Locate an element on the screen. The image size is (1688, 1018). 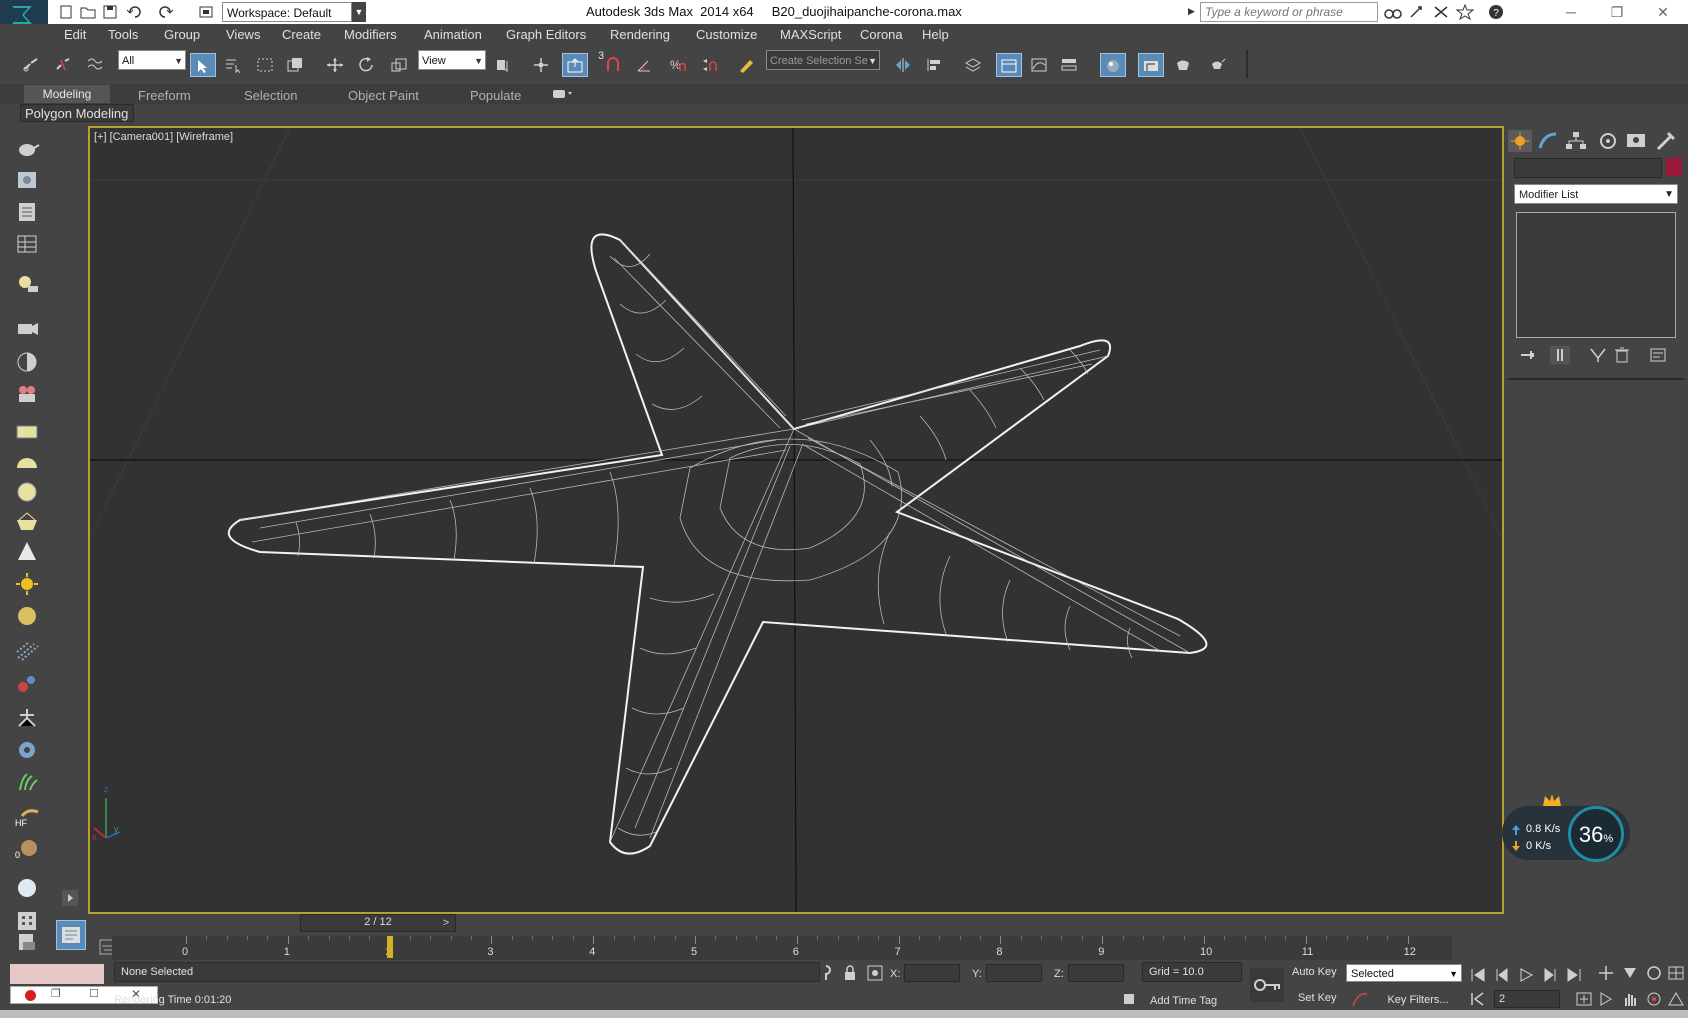
modifier-stack is located at coordinates (1596, 275).